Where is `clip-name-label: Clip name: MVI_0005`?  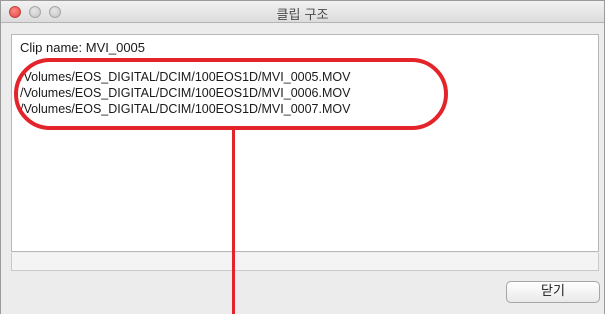 clip-name-label: Clip name: MVI_0005 is located at coordinates (83, 47).